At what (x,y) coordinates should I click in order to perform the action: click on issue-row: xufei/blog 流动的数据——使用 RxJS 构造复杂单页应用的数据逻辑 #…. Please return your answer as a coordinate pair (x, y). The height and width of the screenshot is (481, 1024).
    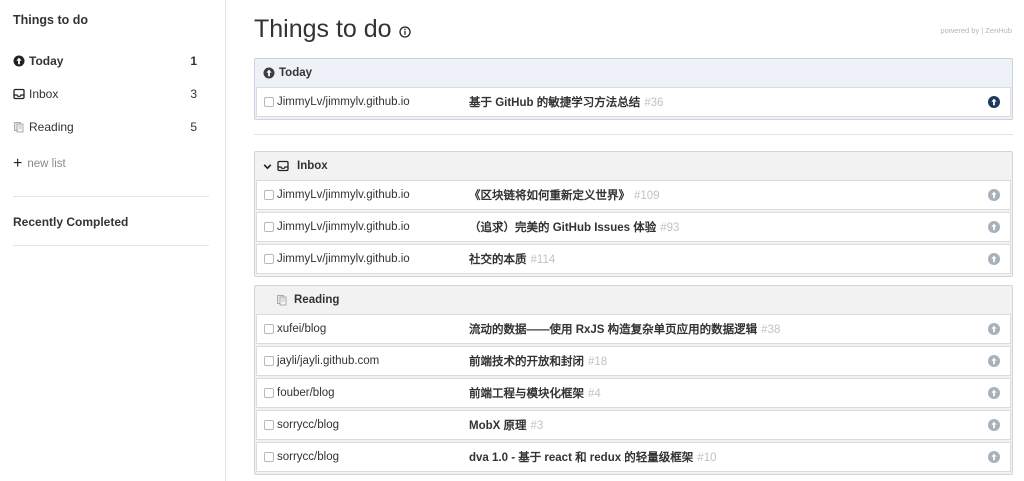
    Looking at the image, I should click on (633, 329).